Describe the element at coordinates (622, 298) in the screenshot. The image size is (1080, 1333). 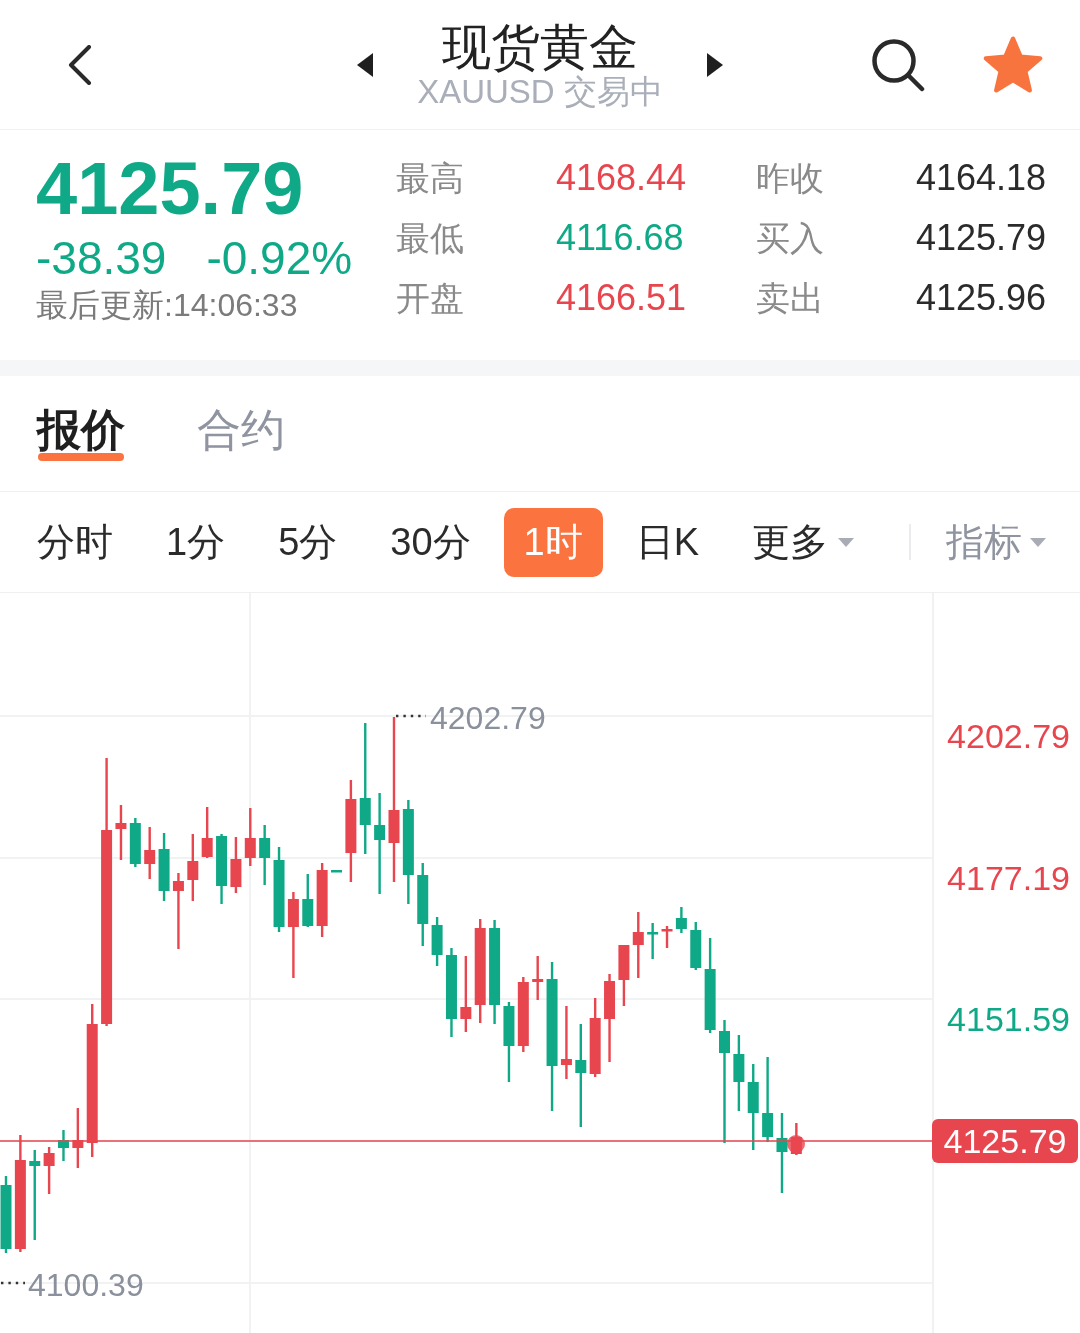
I see `stat-value: 4166.51` at that location.